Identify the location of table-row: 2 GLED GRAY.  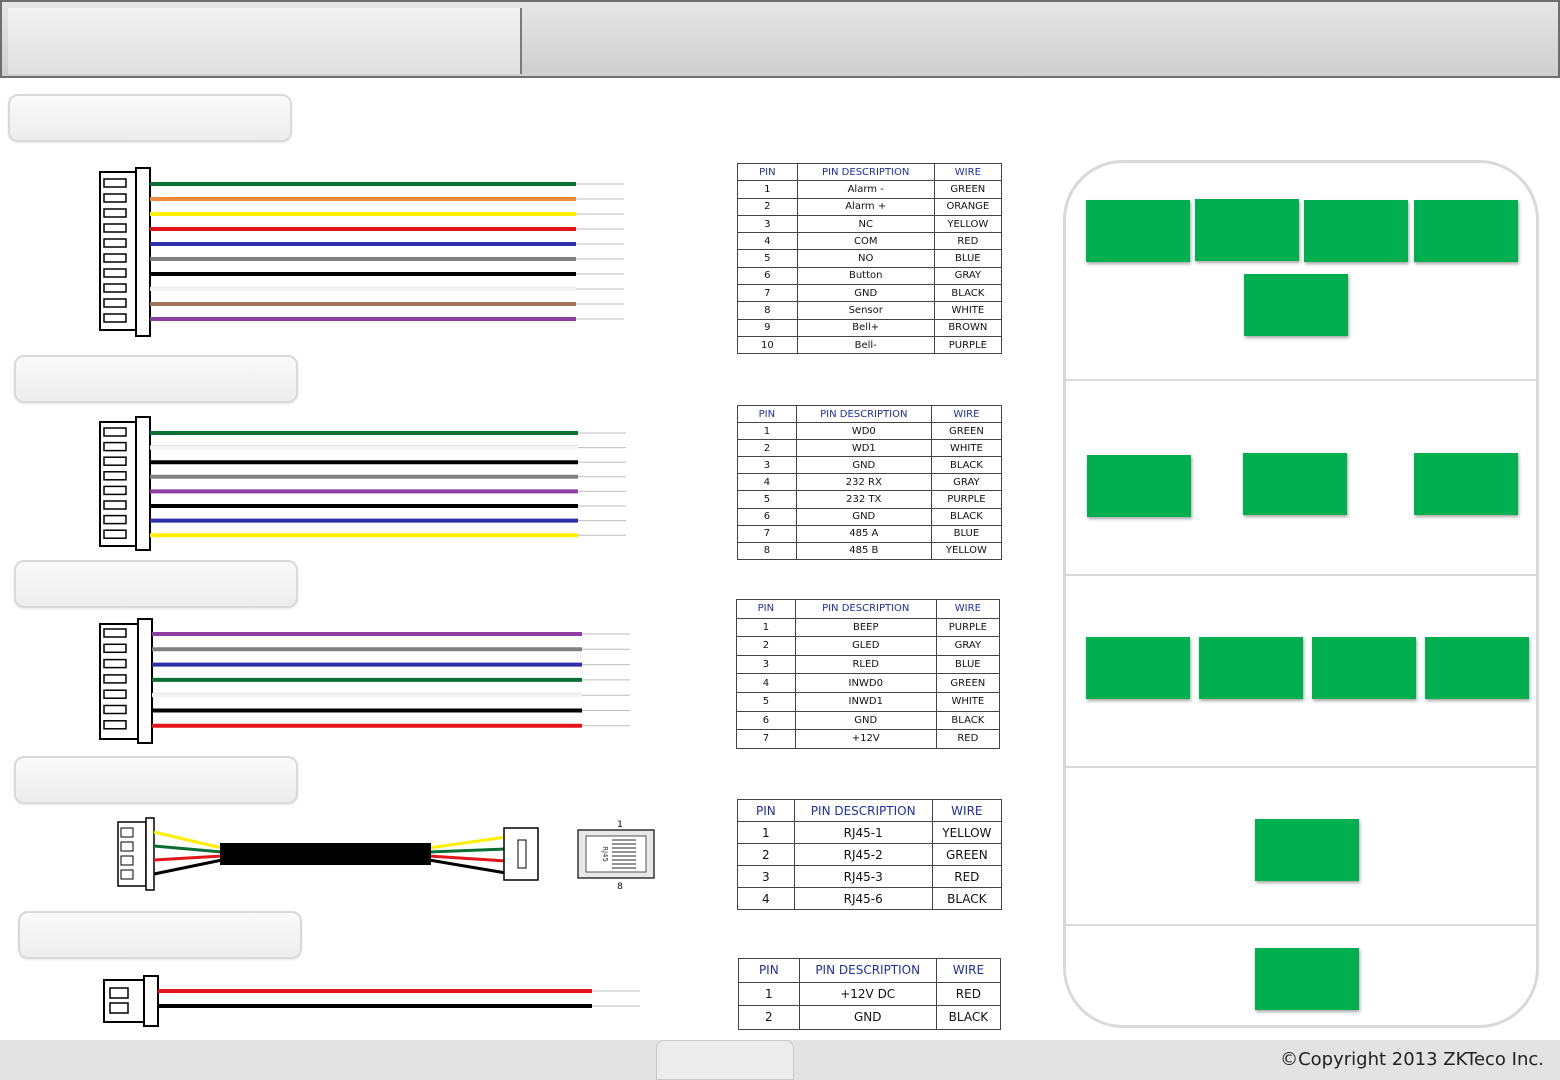
(868, 646).